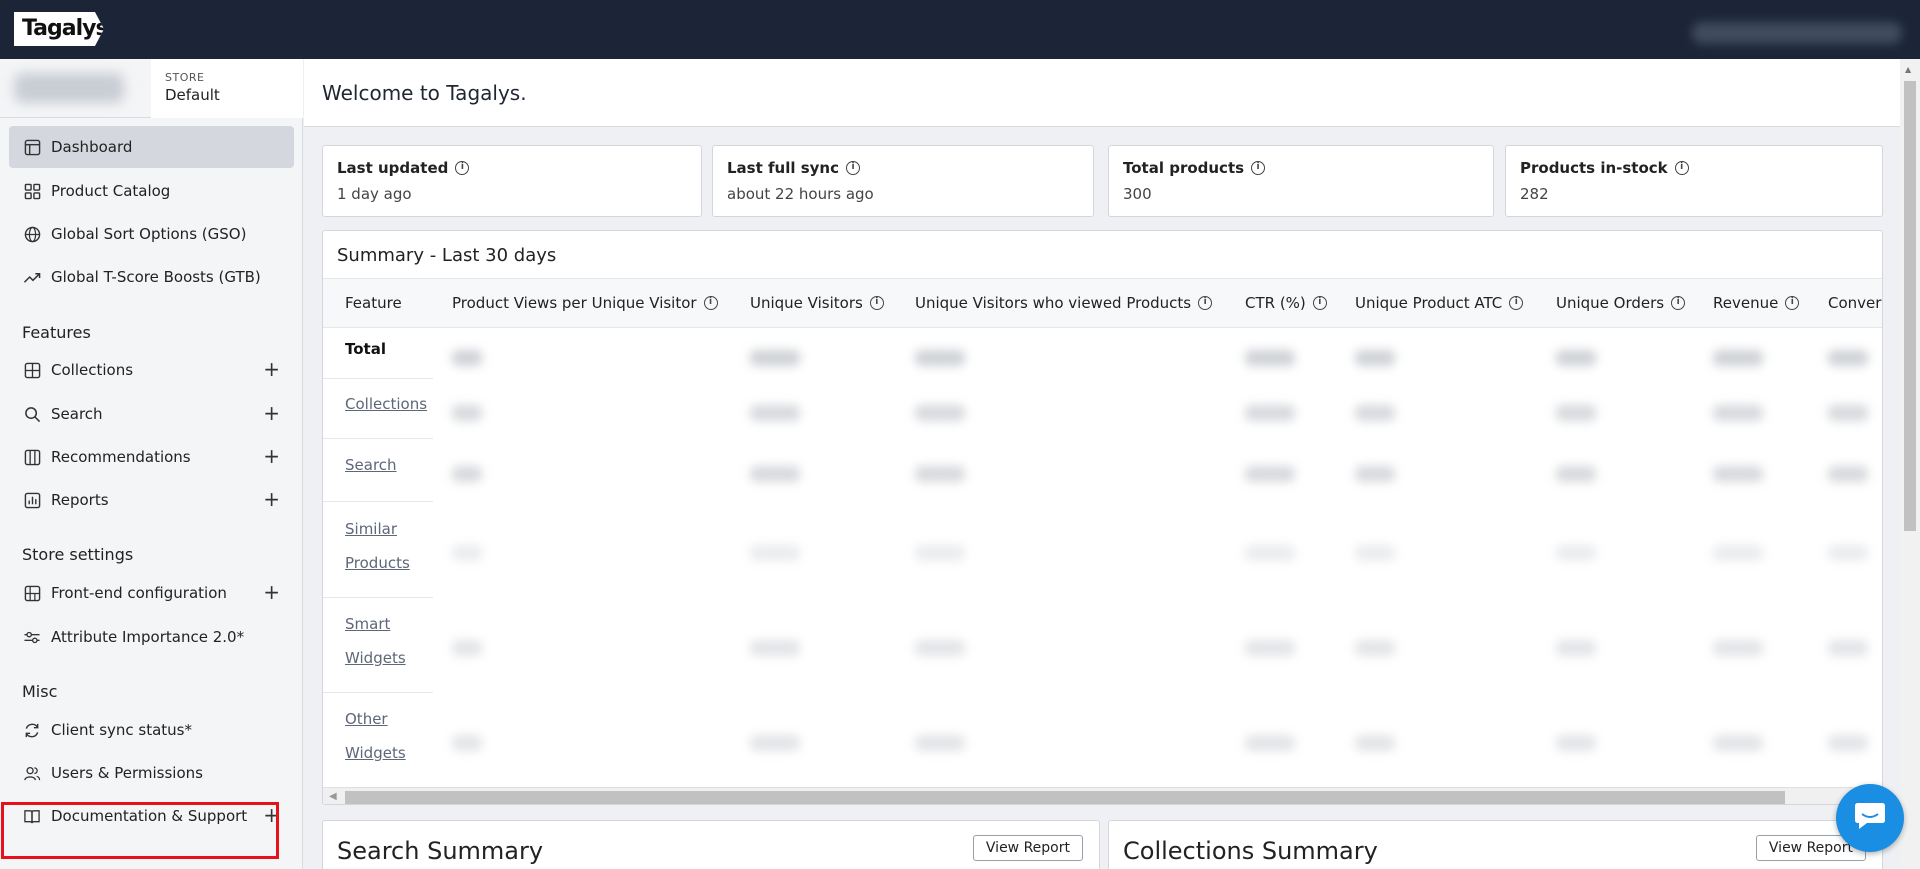 This screenshot has width=1920, height=869. Describe the element at coordinates (377, 546) in the screenshot. I see `row-label-similar-products: Similar Products` at that location.